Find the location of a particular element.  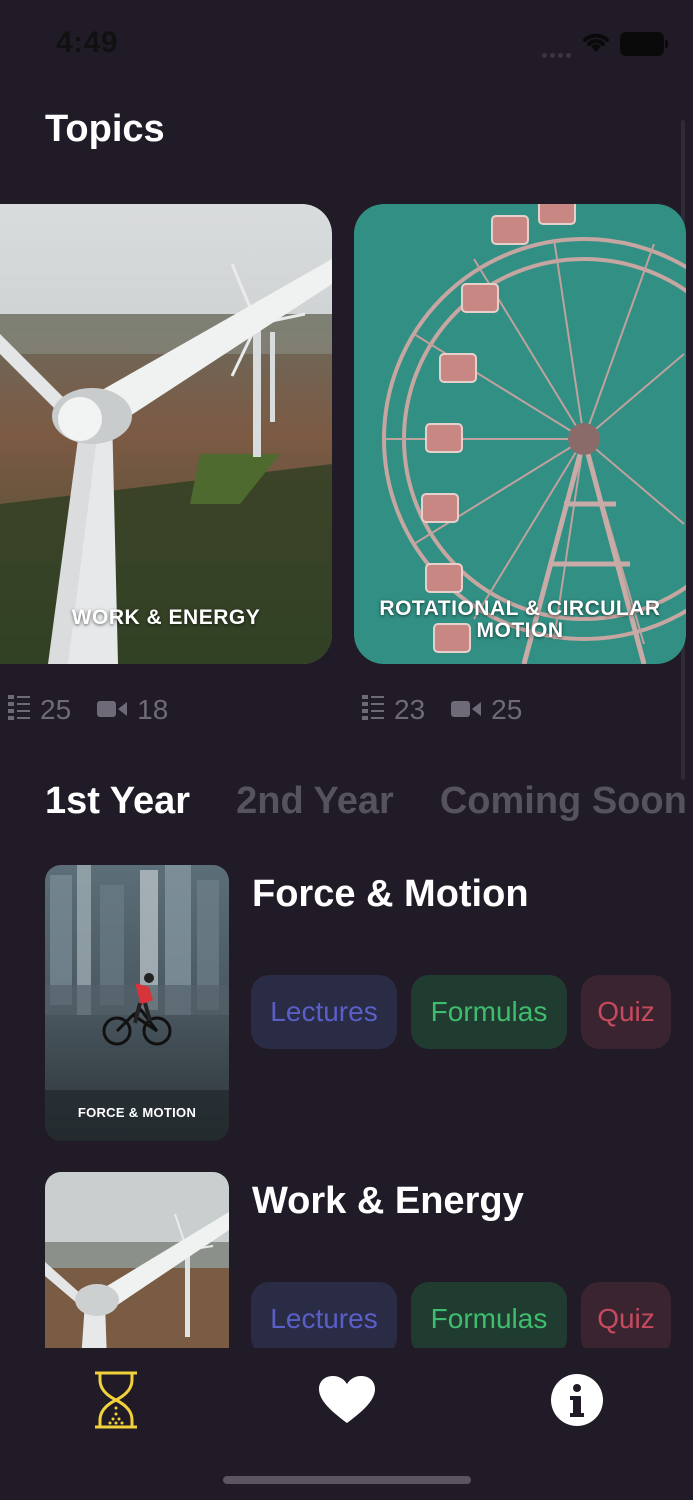

course-title: Work & Energy is located at coordinates (388, 1201).